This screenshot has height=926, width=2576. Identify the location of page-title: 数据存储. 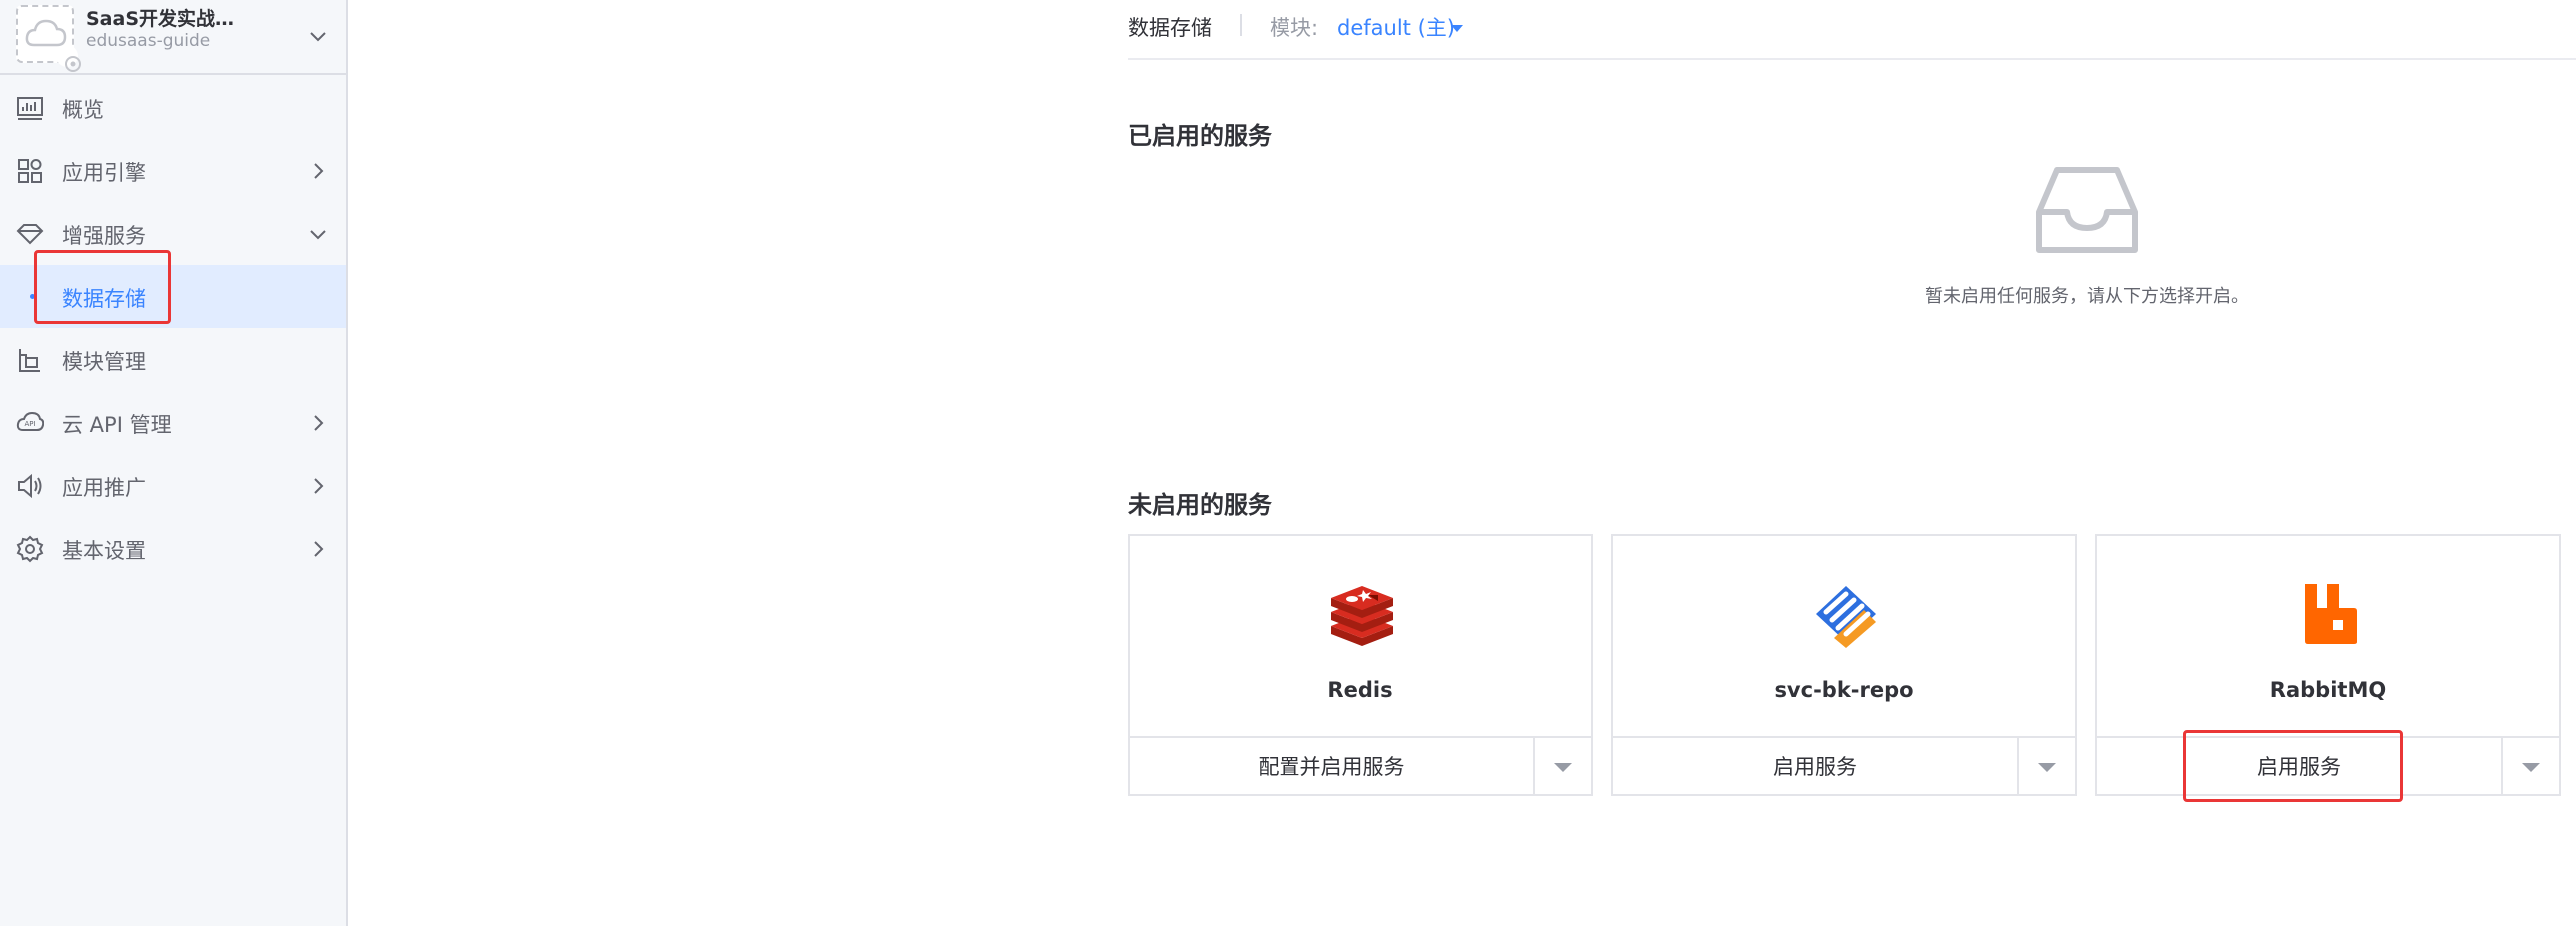
(1170, 28).